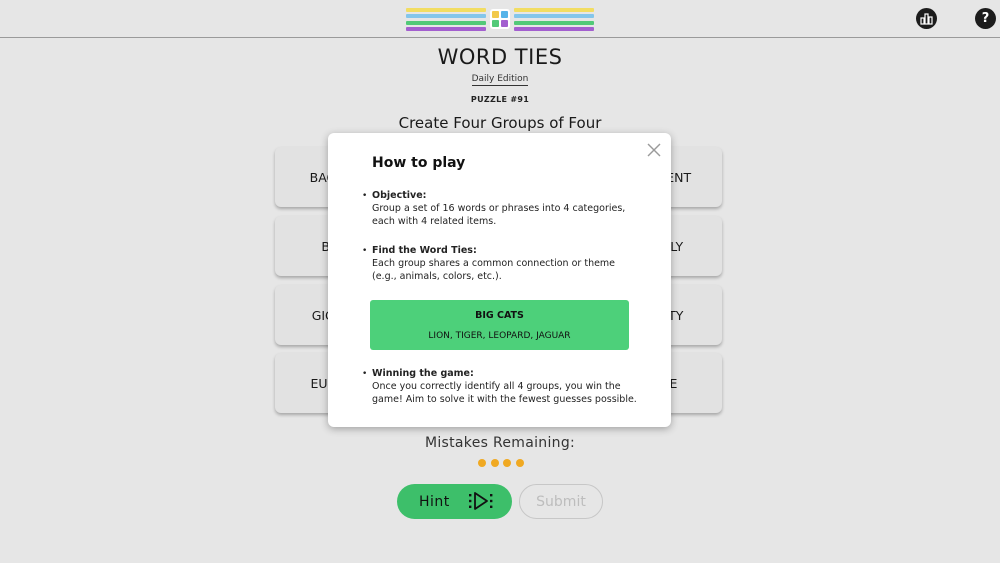 The image size is (1000, 563). Describe the element at coordinates (481, 501) in the screenshot. I see `hint-play-icon` at that location.